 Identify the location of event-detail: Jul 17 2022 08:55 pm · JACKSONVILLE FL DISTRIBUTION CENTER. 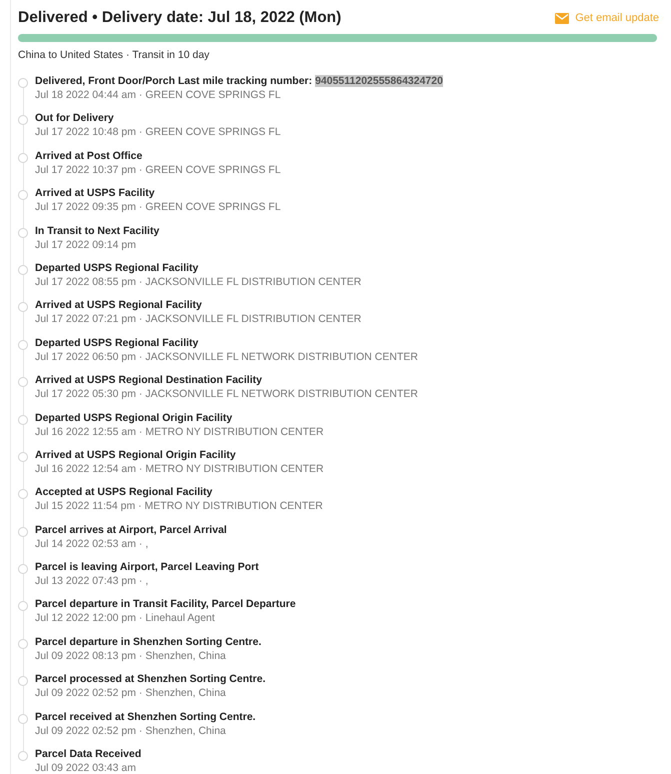
(198, 282).